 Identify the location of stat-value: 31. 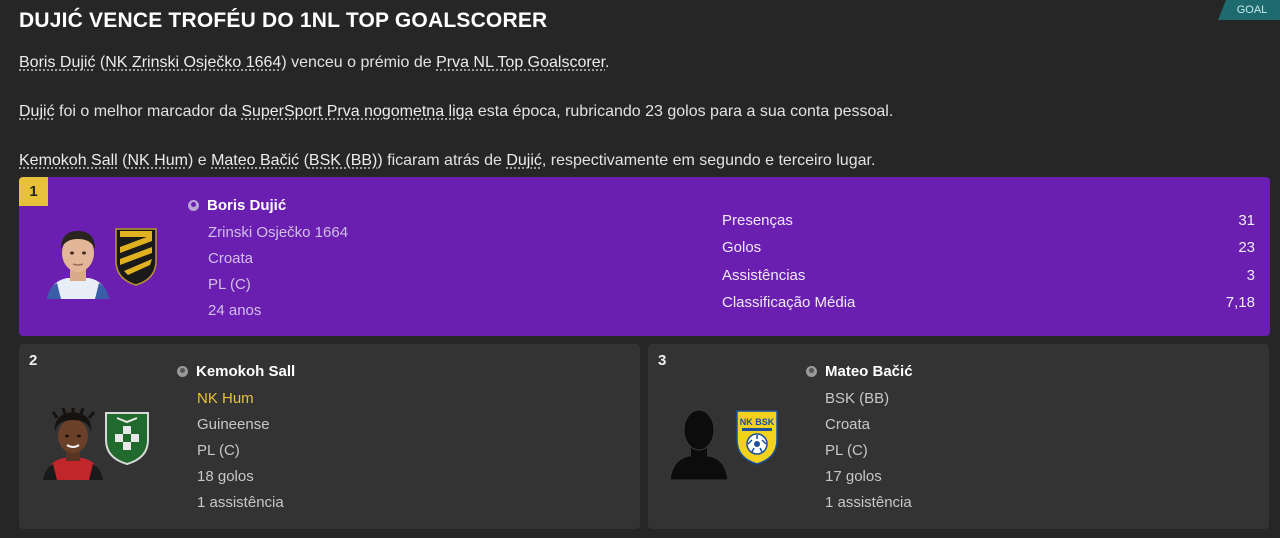
(1246, 221).